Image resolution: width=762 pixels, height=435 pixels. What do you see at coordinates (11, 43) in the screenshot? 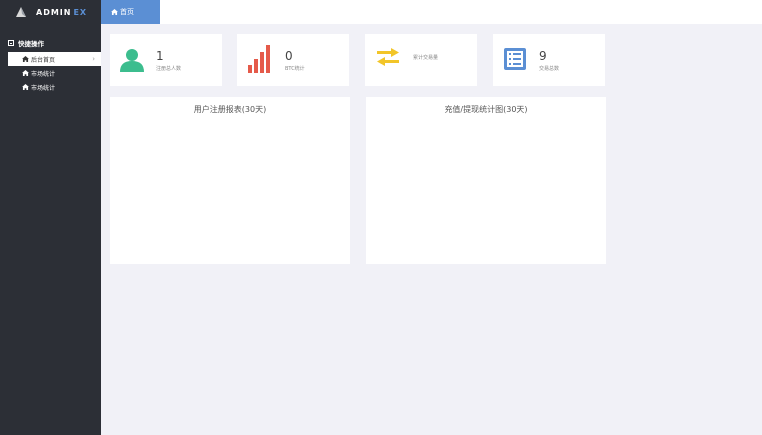
I see `collapse-icon` at bounding box center [11, 43].